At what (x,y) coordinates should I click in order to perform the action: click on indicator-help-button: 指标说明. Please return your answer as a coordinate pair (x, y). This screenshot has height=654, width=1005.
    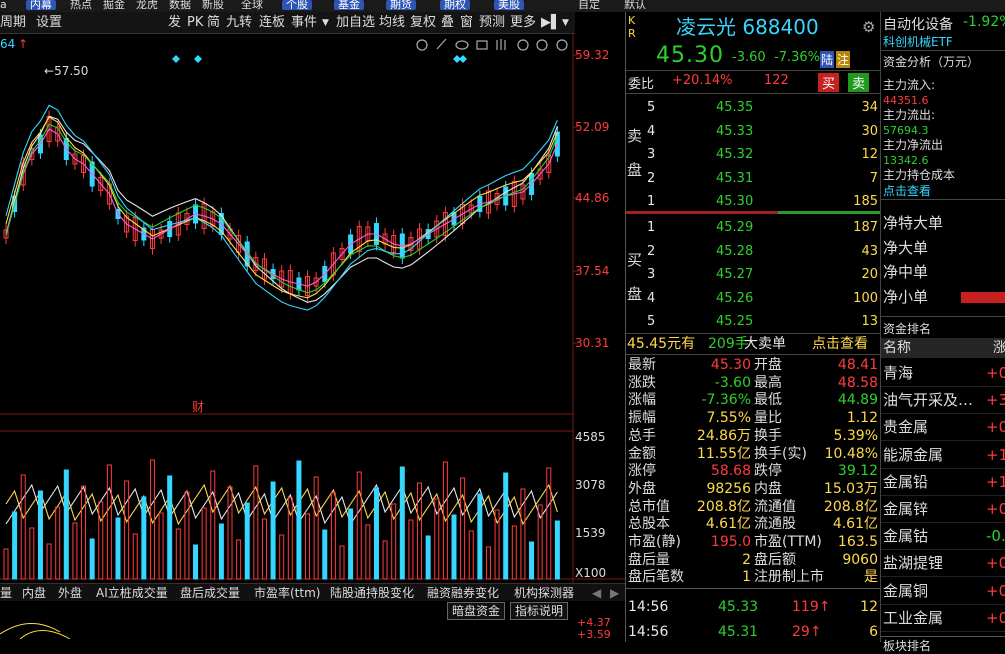
    Looking at the image, I should click on (539, 611).